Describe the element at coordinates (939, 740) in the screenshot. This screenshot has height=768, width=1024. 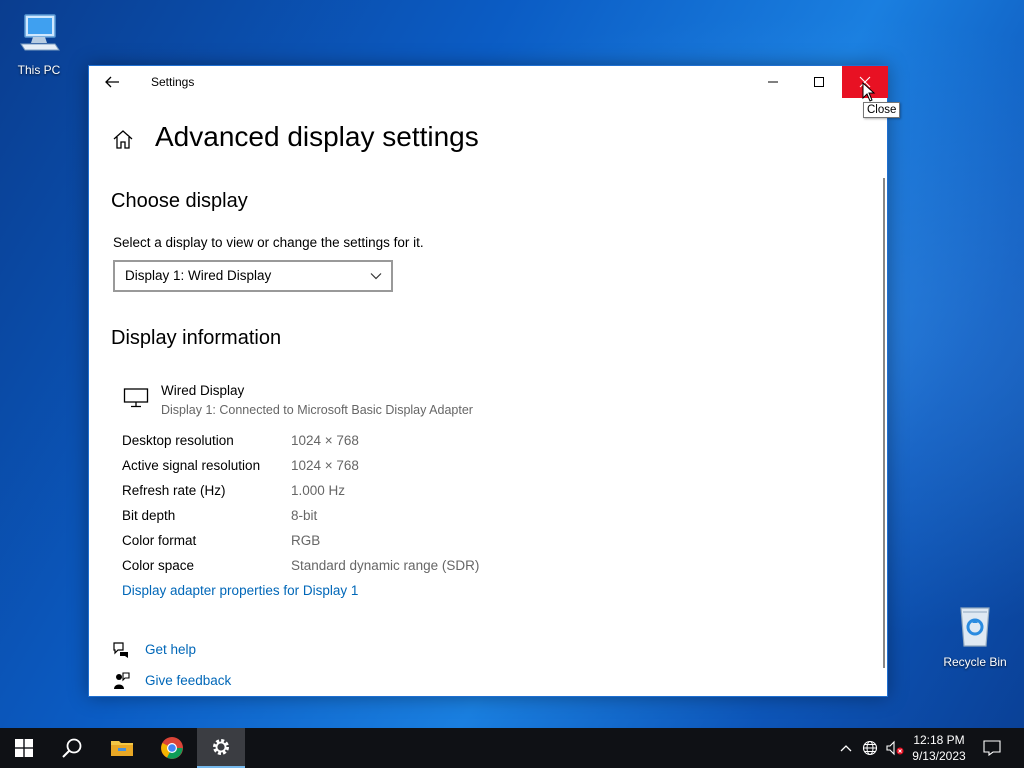
I see `clock-time: 12:18 PM` at that location.